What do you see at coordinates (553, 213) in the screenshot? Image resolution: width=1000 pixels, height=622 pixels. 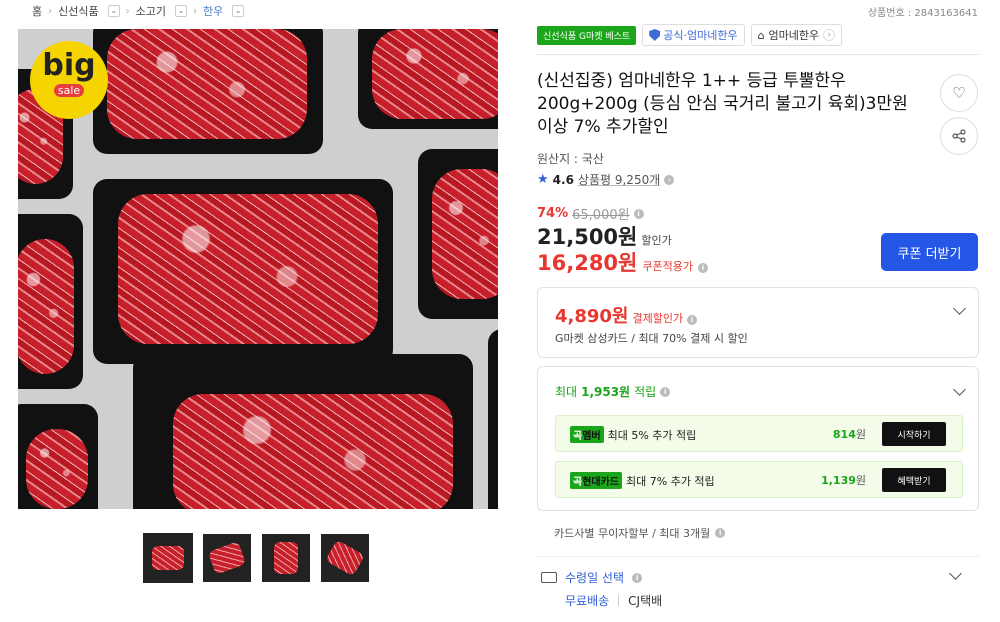 I see `discount-percent: 74%` at bounding box center [553, 213].